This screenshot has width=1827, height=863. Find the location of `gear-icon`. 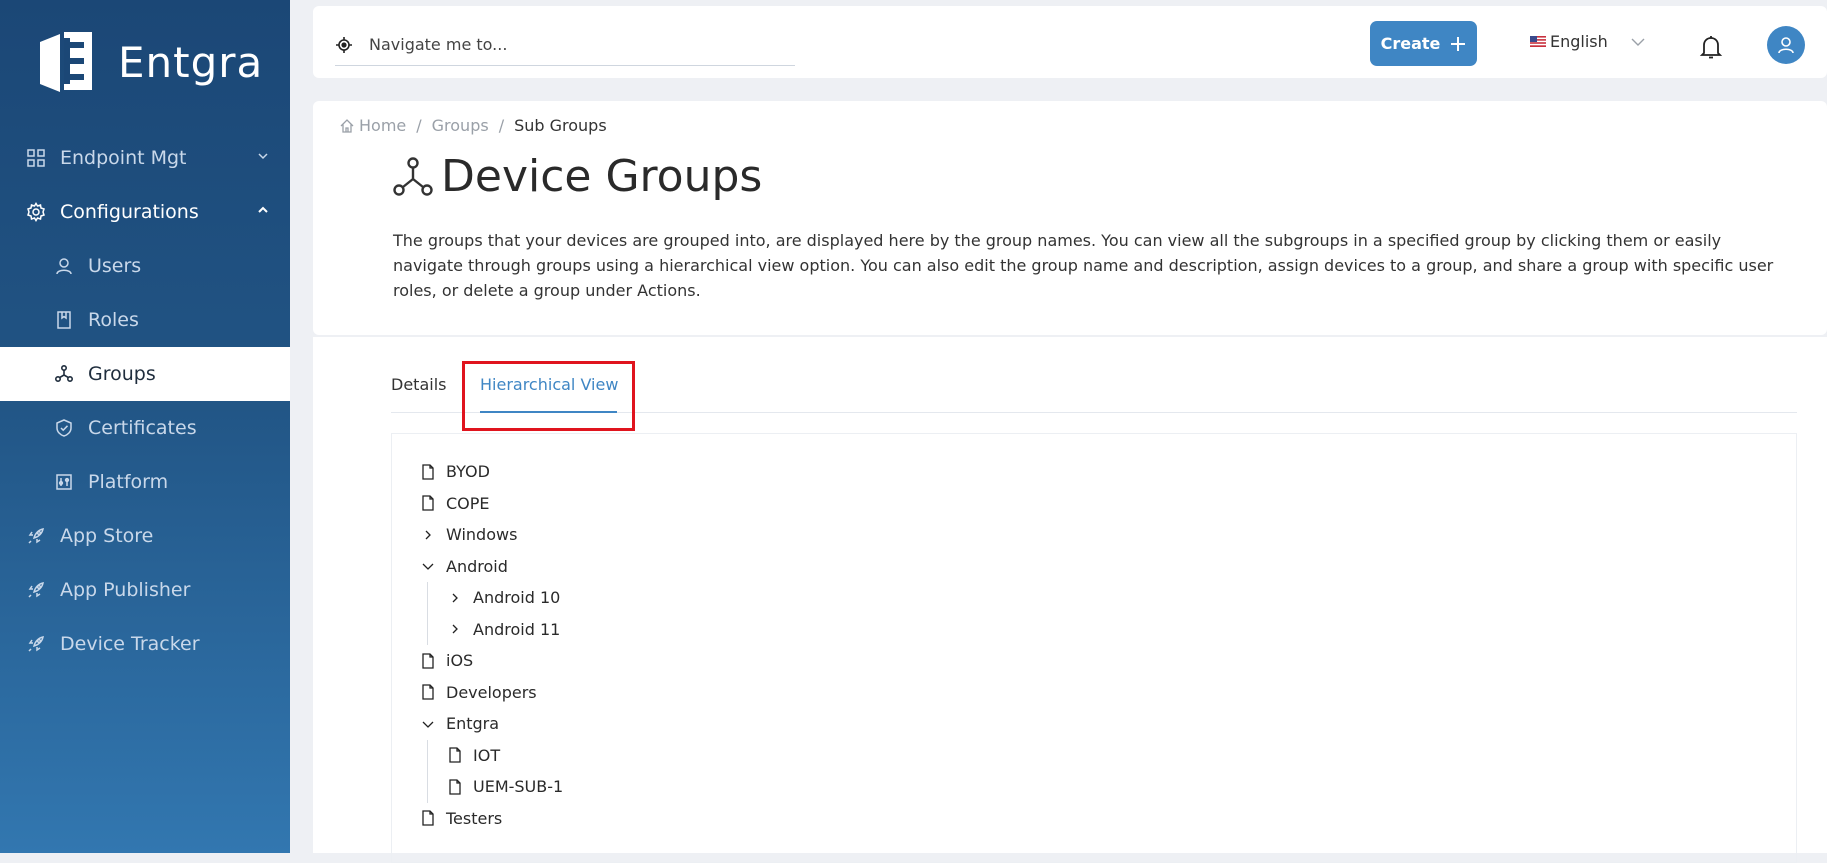

gear-icon is located at coordinates (36, 212).